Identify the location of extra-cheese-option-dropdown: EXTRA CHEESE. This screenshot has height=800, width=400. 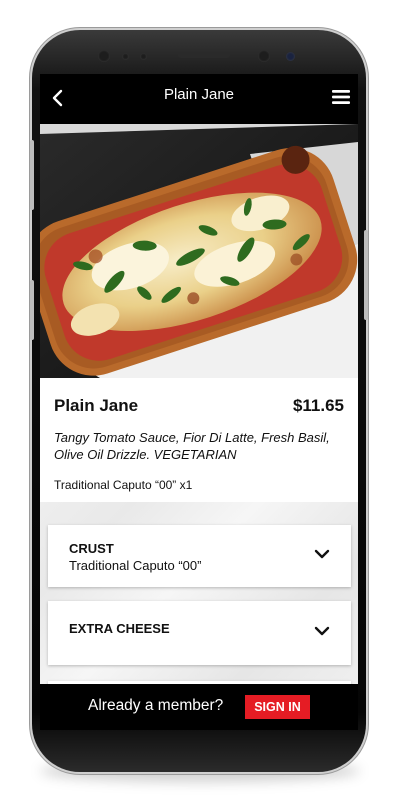
(199, 633).